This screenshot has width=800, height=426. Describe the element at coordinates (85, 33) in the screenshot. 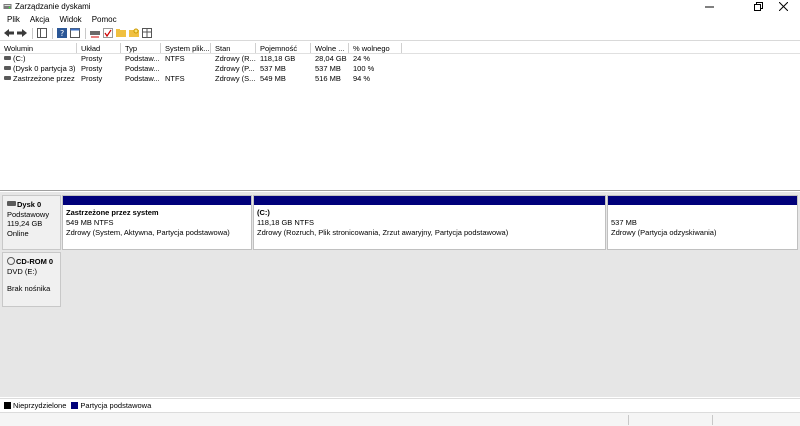

I see `toolbar-separator` at that location.